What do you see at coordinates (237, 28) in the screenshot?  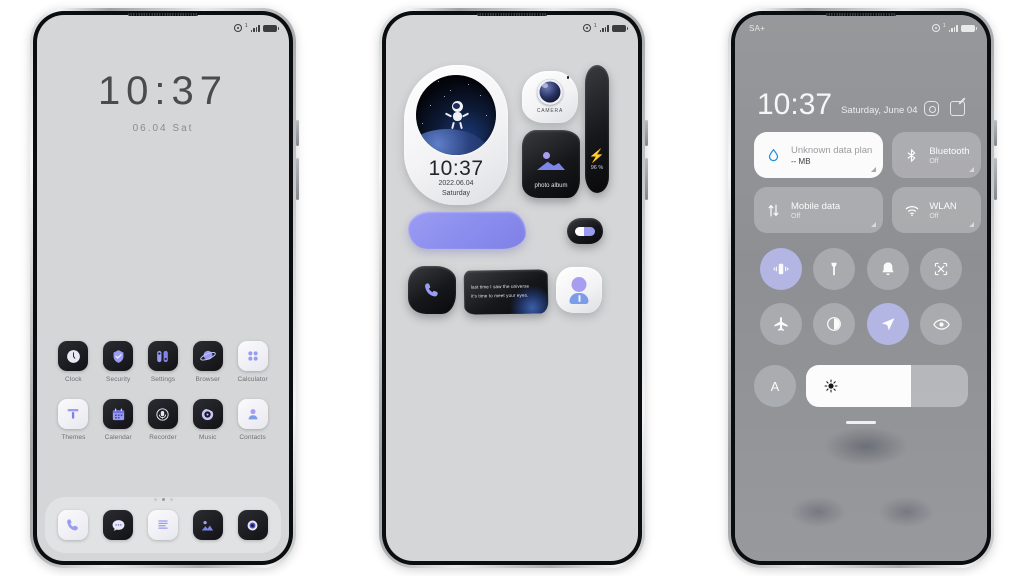 I see `location-circle-icon` at bounding box center [237, 28].